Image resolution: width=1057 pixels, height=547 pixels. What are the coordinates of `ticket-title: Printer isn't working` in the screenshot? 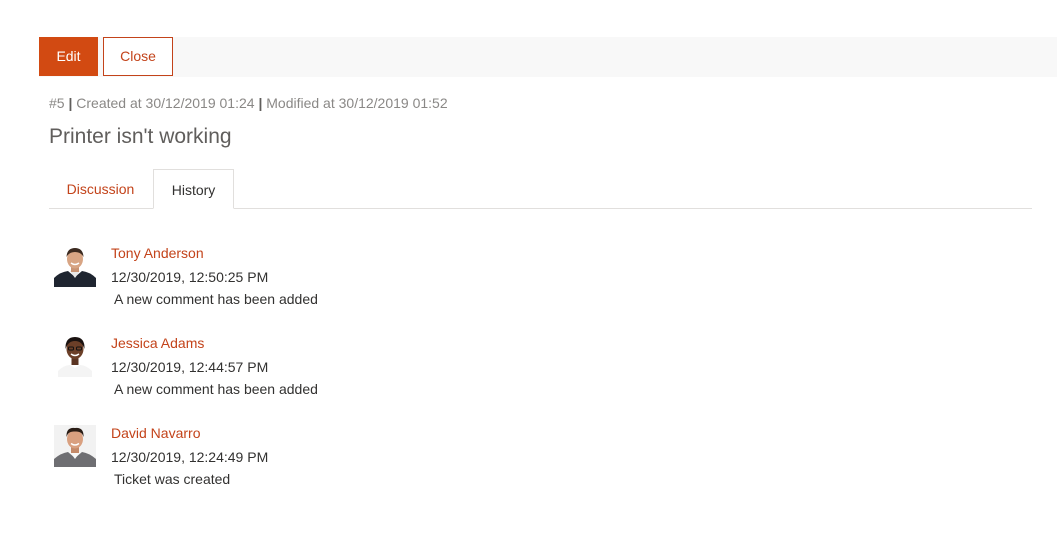 It's located at (140, 136).